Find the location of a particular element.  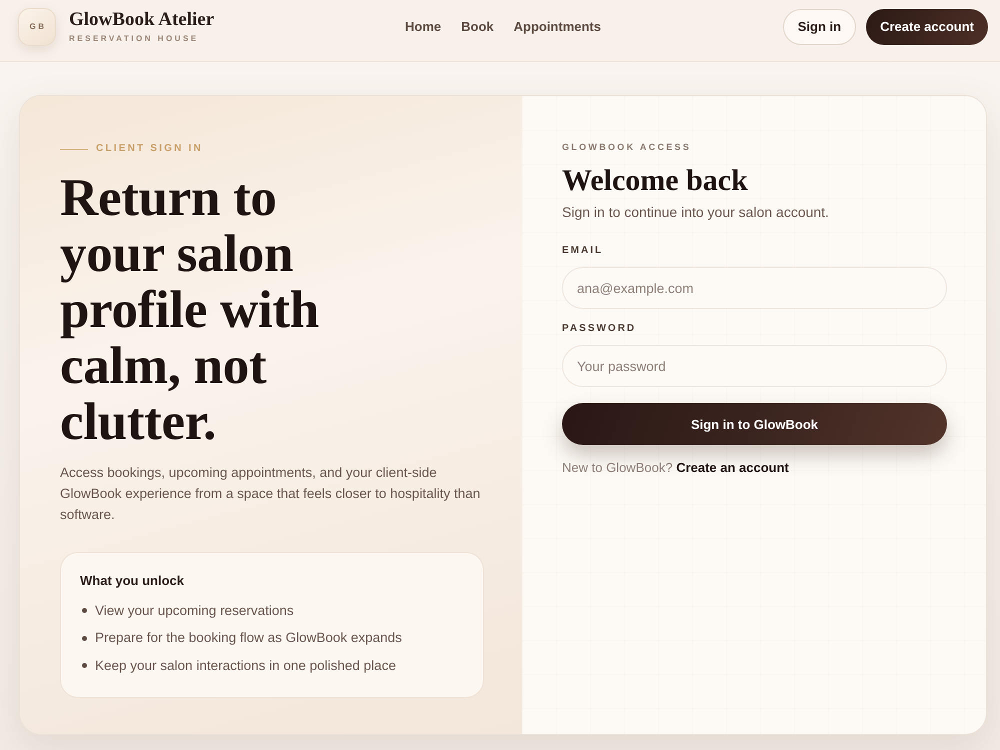

nav-link: Book is located at coordinates (477, 26).